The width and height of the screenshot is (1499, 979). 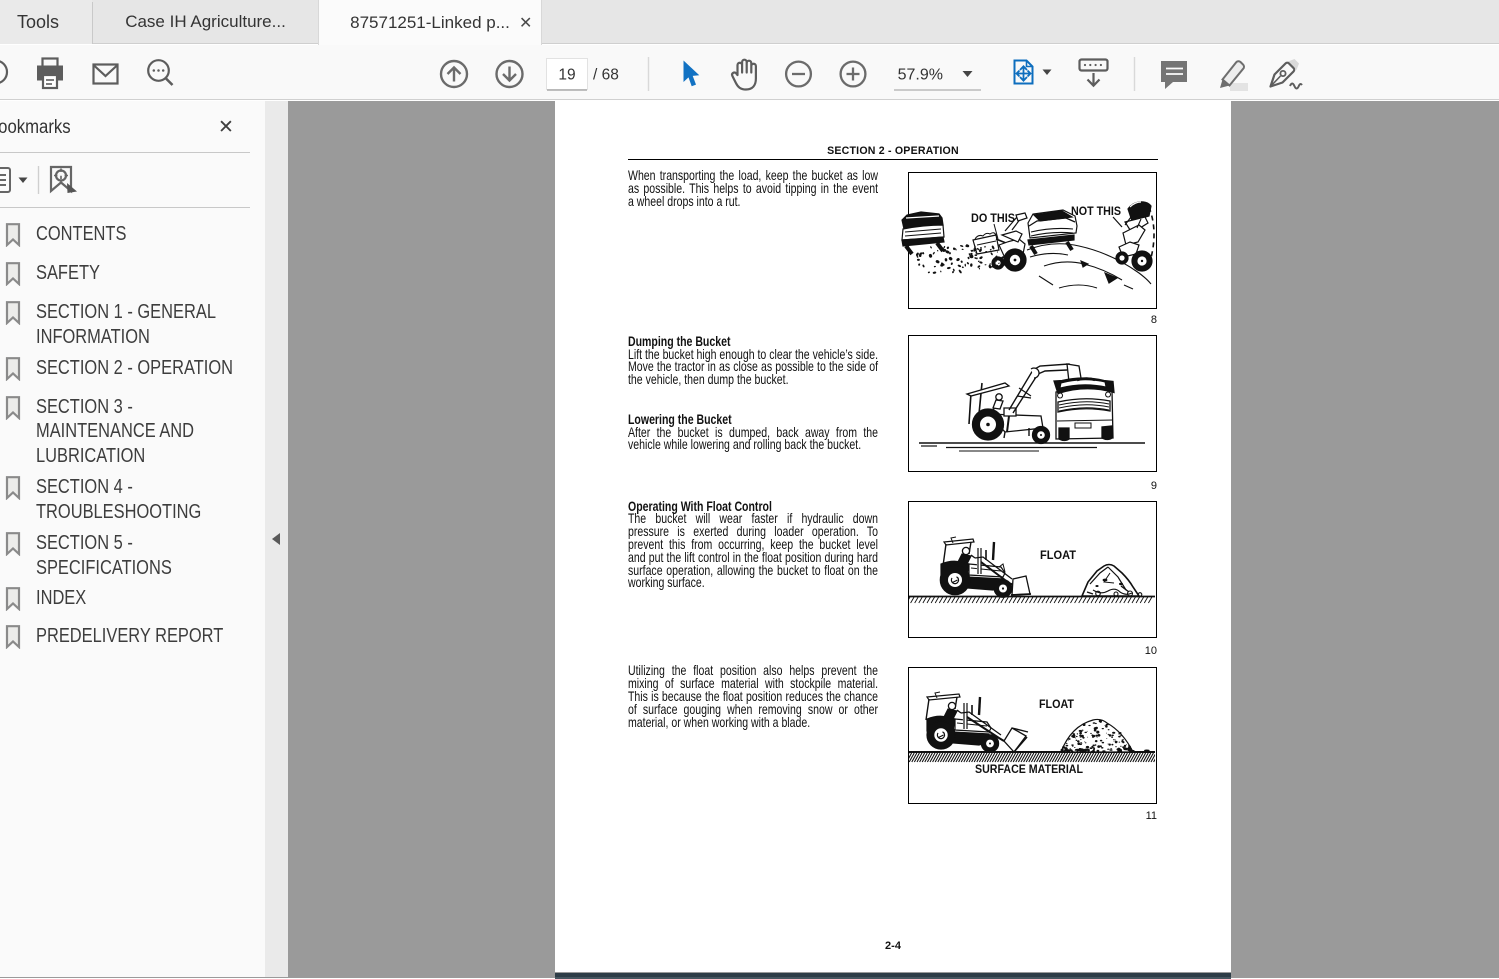 What do you see at coordinates (566, 75) in the screenshot?
I see `svg-text: 19` at bounding box center [566, 75].